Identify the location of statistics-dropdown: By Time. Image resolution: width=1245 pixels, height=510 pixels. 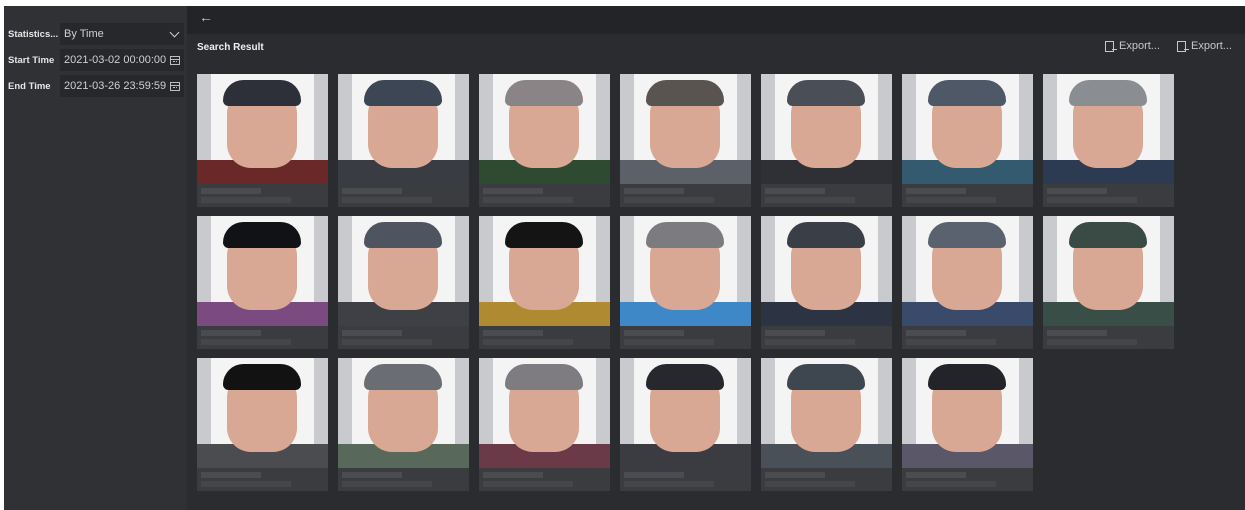
(122, 34).